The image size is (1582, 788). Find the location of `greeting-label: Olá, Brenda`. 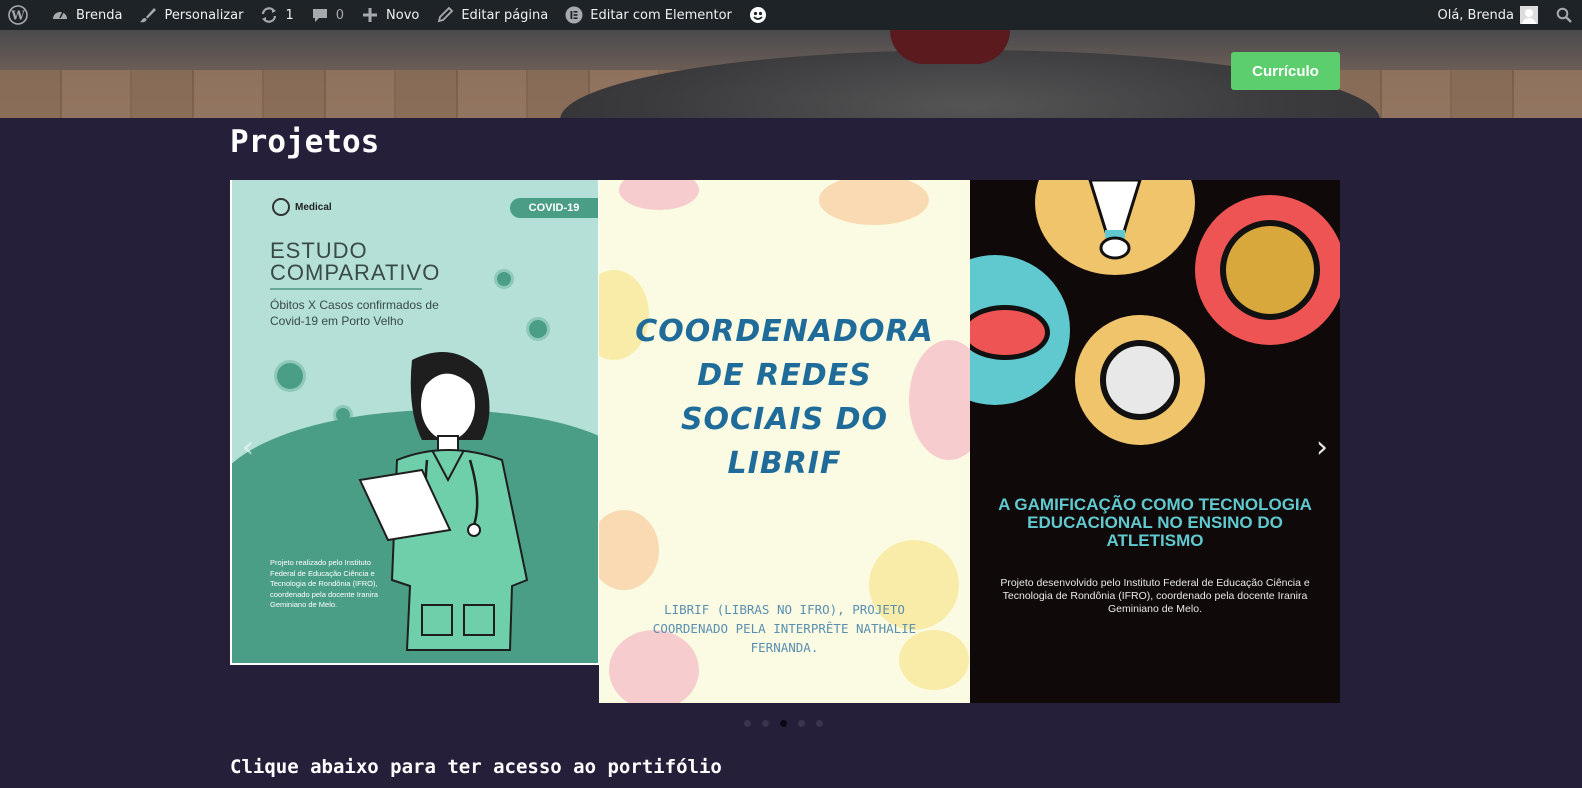

greeting-label: Olá, Brenda is located at coordinates (1475, 15).